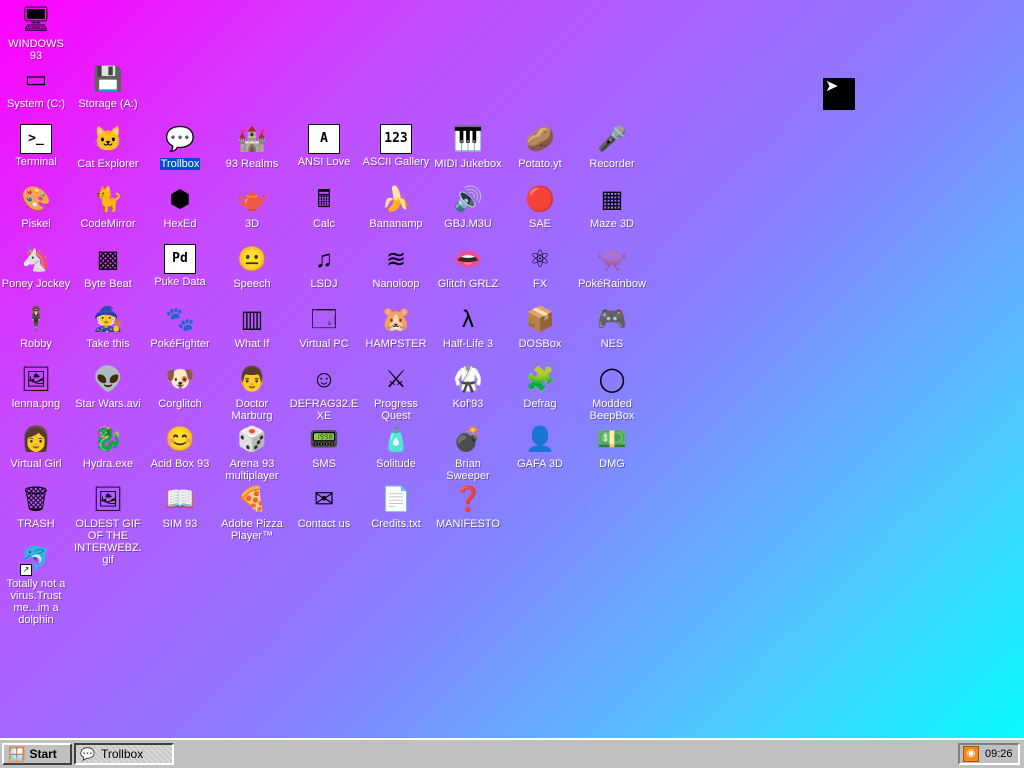 This screenshot has width=1024, height=768. I want to click on desktop-icon-windows-93: 🖥 WINDOWS 93, so click(36, 33).